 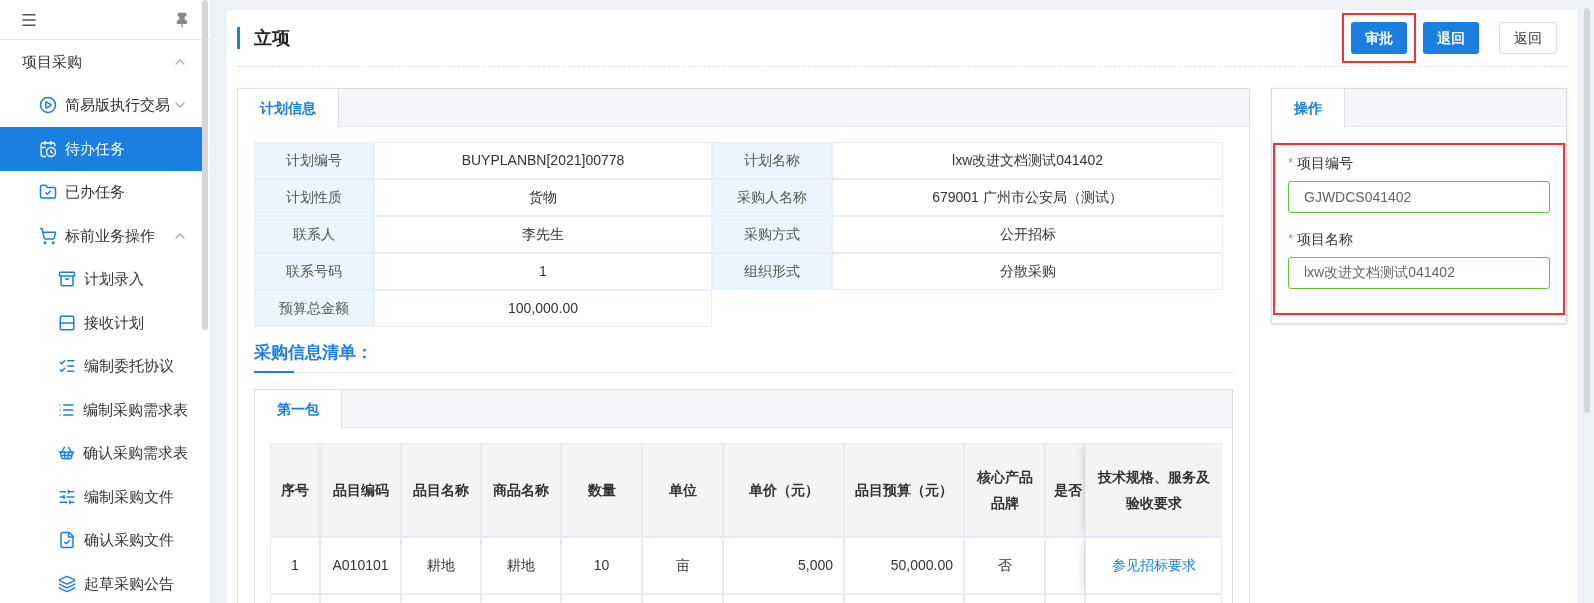 I want to click on layers-icon, so click(x=67, y=583).